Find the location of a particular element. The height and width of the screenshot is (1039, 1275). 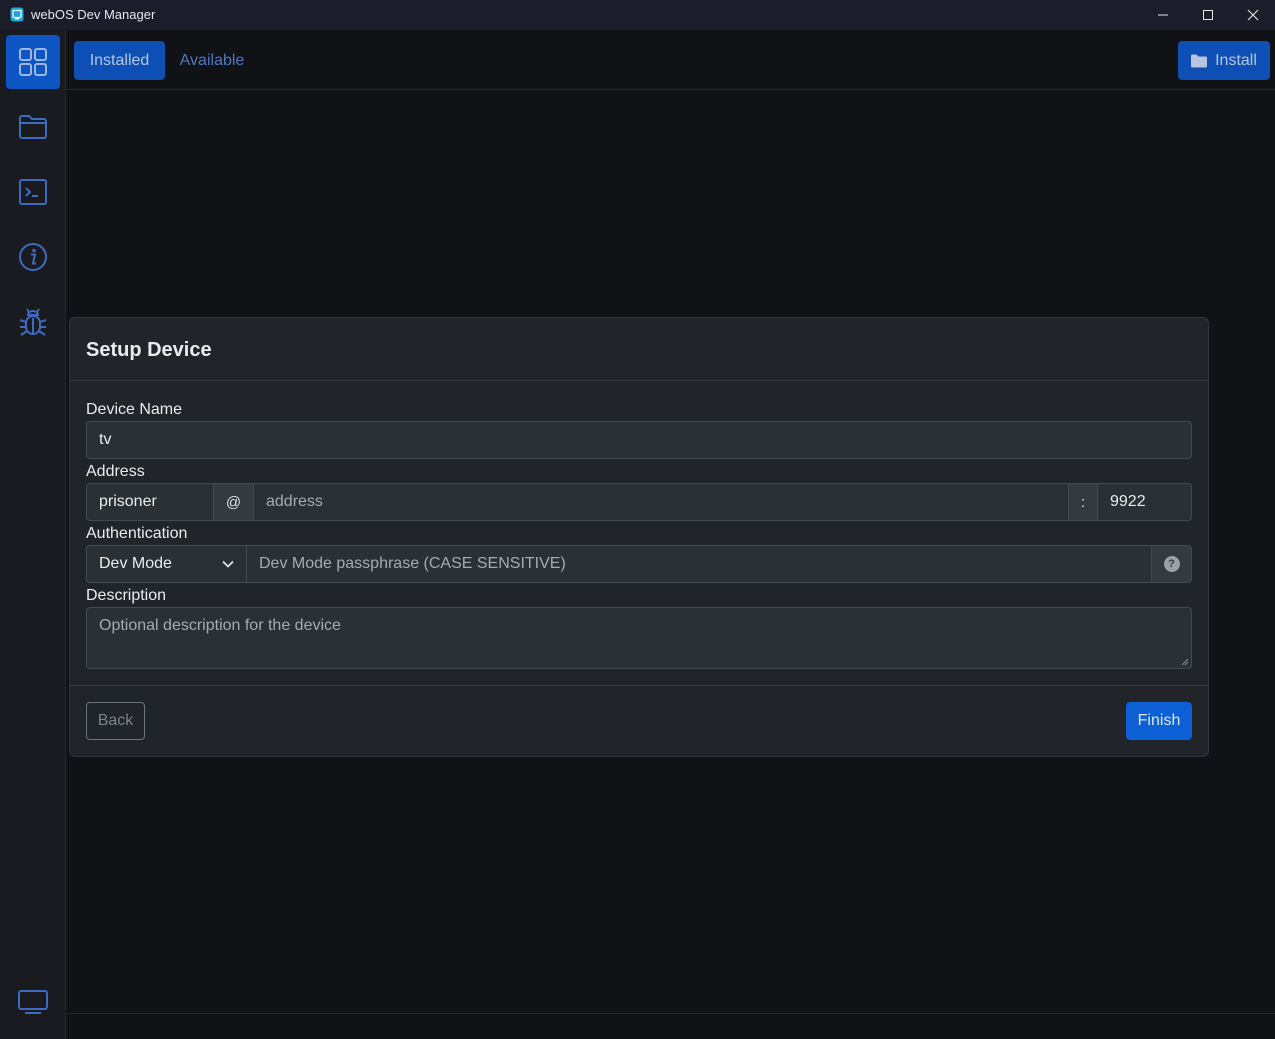

monitor-icon is located at coordinates (33, 1002).